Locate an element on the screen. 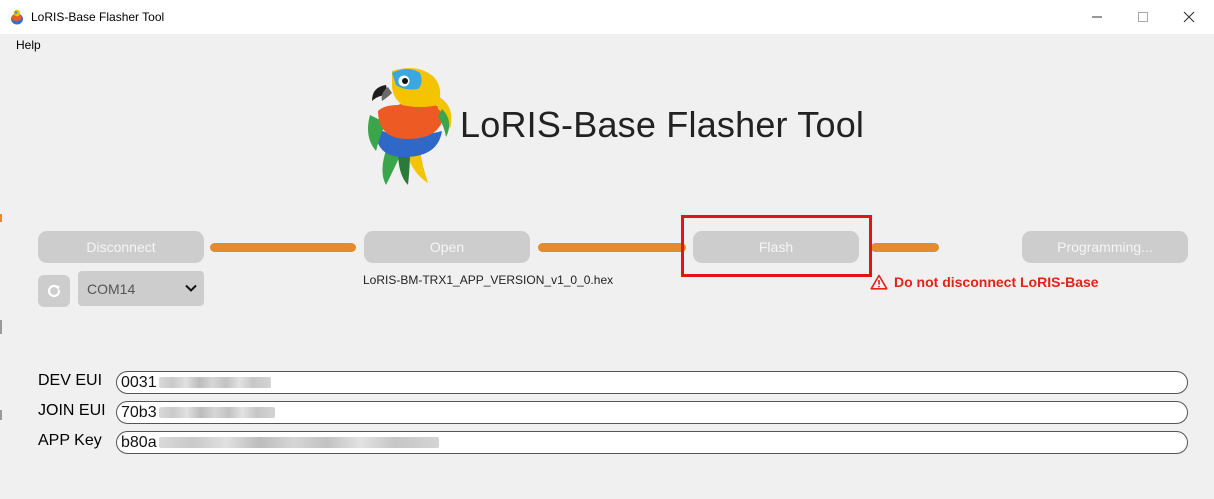 Image resolution: width=1214 pixels, height=499 pixels. dev-eui-row: DEV EUI 0031 is located at coordinates (613, 382).